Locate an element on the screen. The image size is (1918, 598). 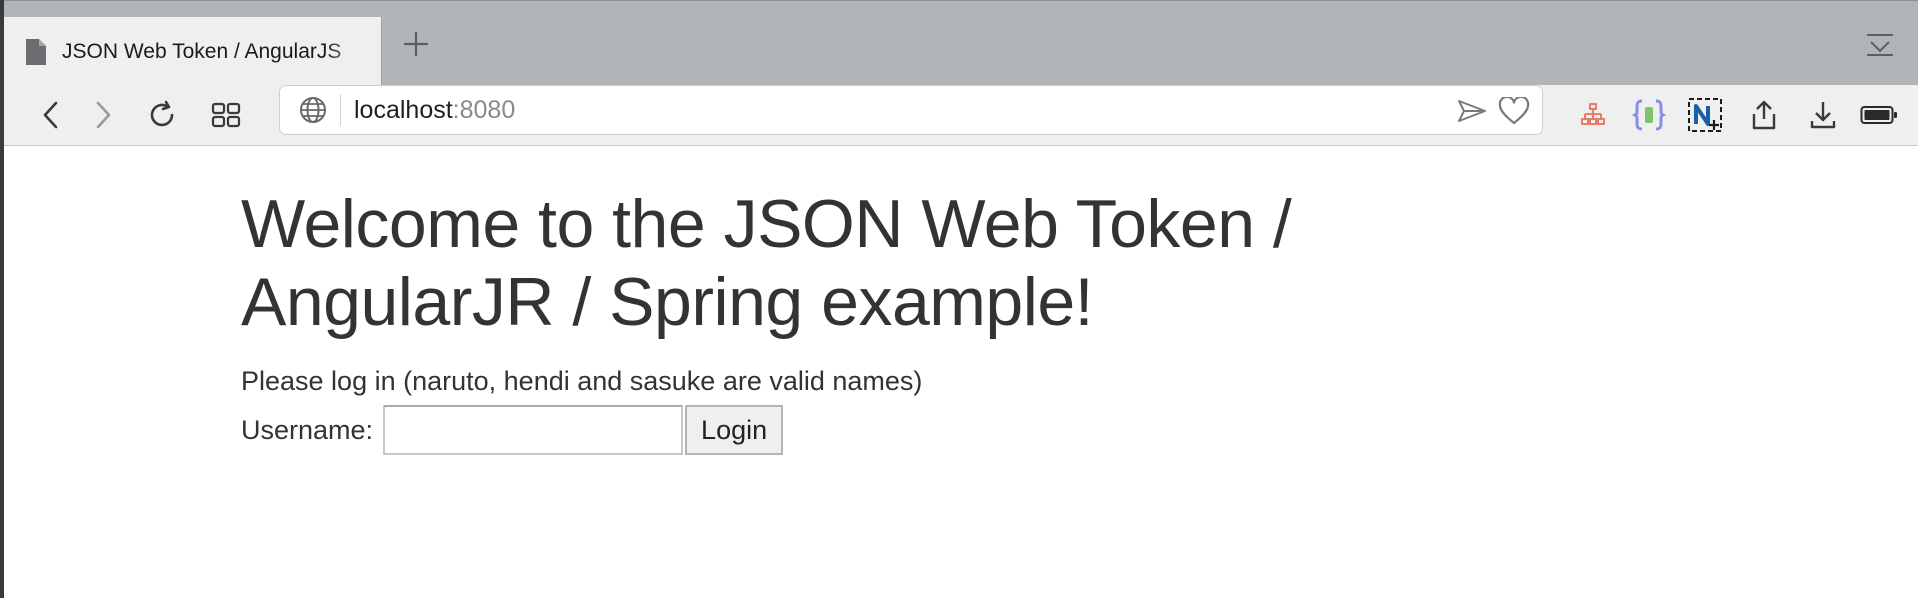
battery-icon is located at coordinates (1879, 115).